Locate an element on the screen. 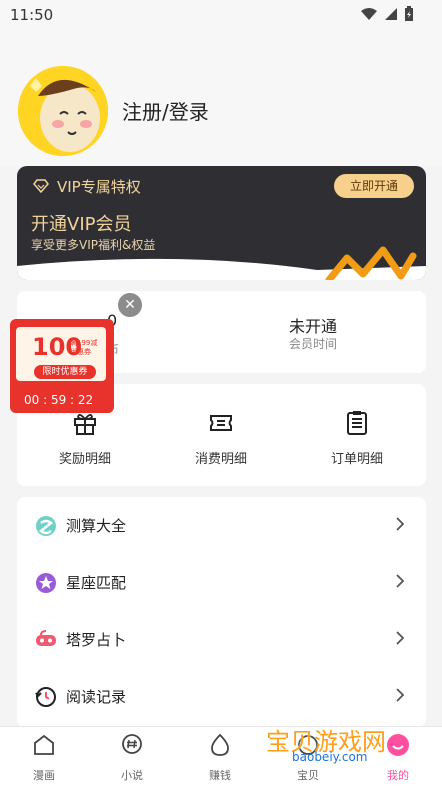 The height and width of the screenshot is (786, 442). menu-item-constellation: 星座匹配 is located at coordinates (221, 582).